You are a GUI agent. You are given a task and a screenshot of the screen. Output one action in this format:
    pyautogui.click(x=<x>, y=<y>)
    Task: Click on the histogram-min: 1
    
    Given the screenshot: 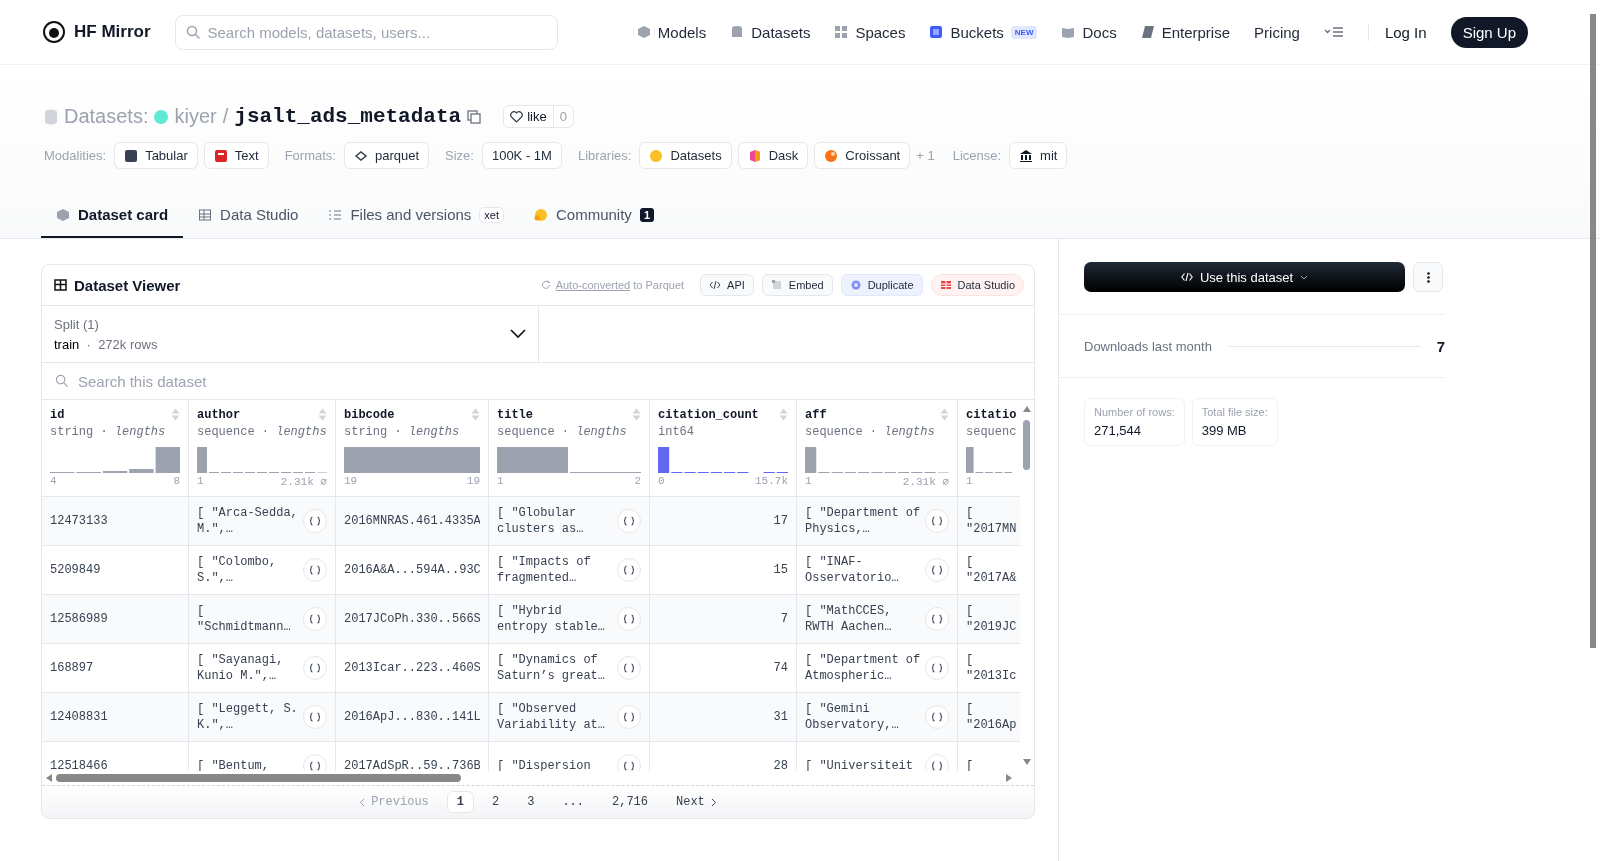 What is the action you would take?
    pyautogui.click(x=500, y=481)
    